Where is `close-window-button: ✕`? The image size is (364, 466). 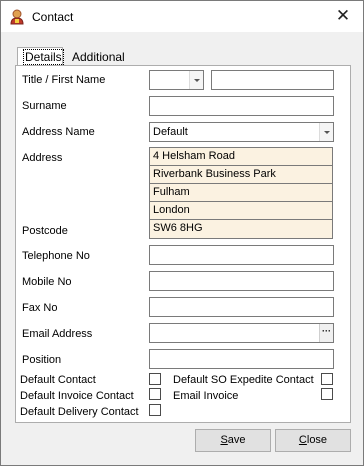 close-window-button: ✕ is located at coordinates (343, 16).